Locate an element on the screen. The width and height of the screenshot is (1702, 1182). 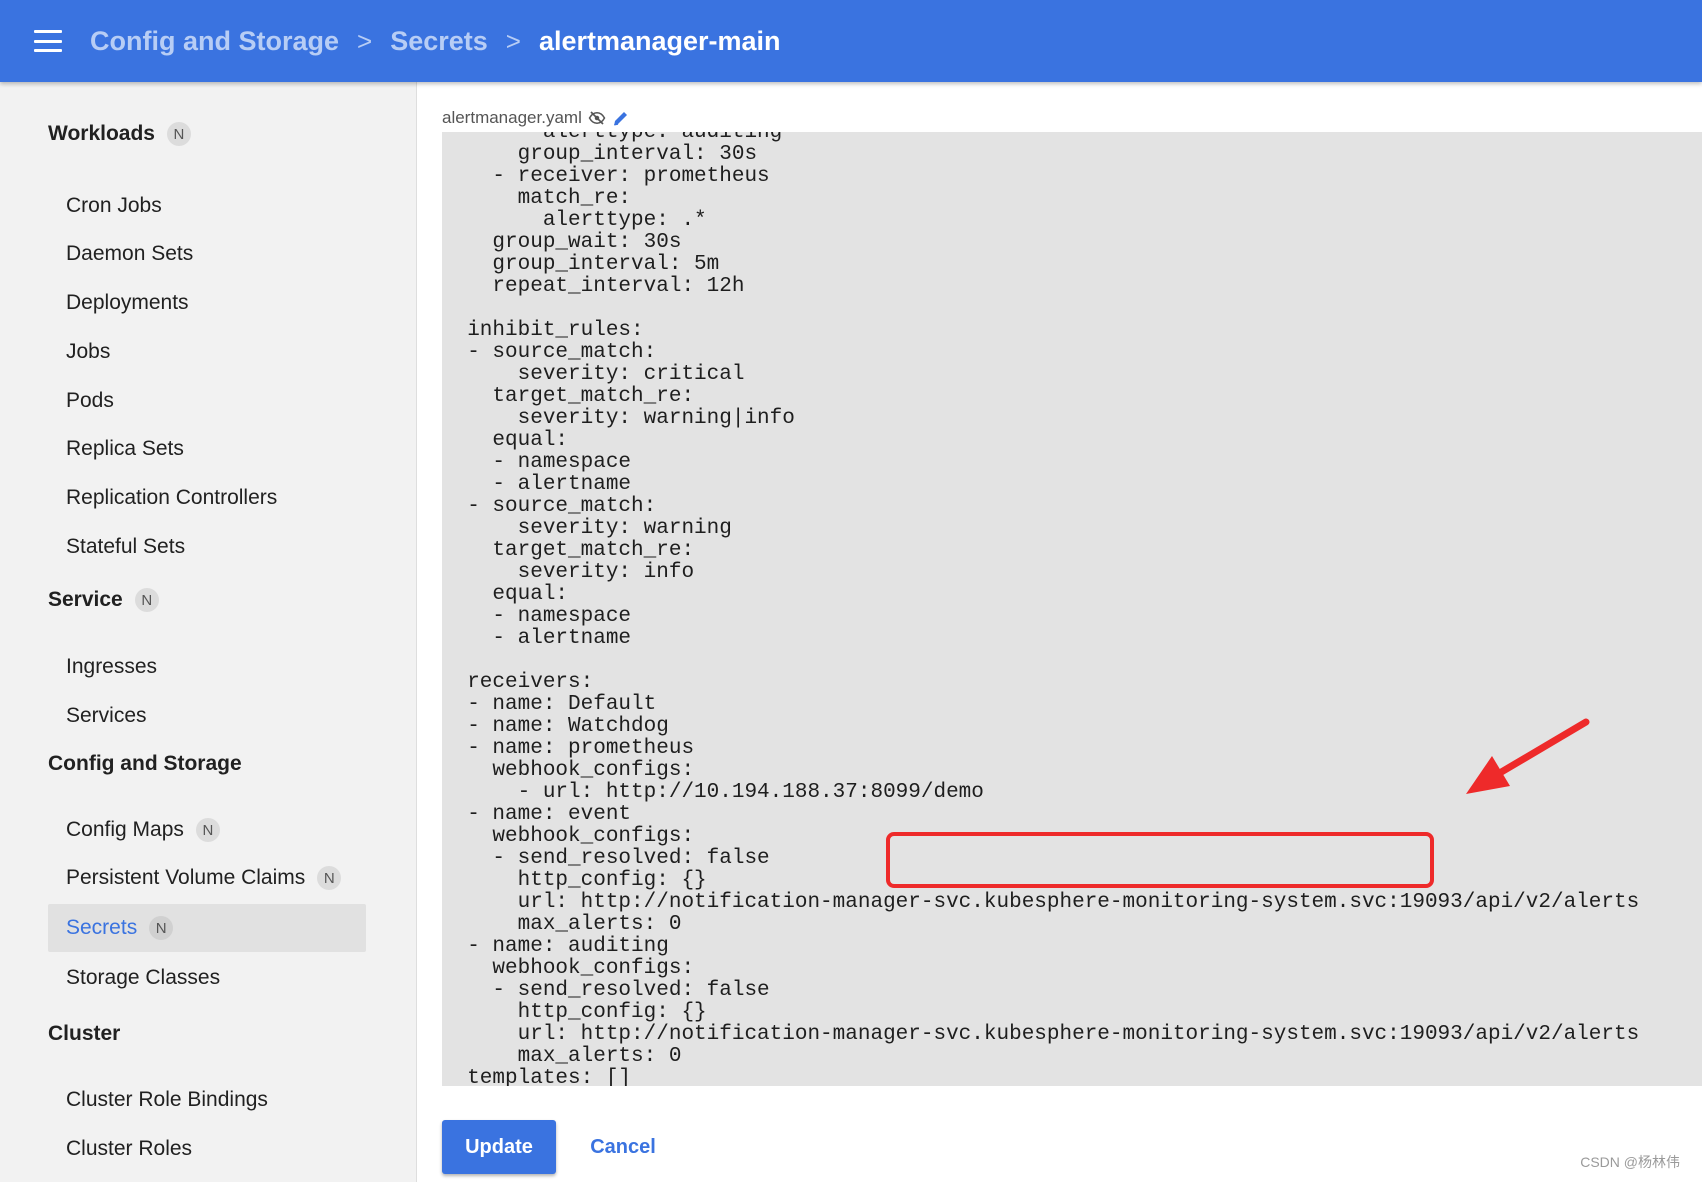
breadcrumb-current: alertmanager-main is located at coordinates (659, 40).